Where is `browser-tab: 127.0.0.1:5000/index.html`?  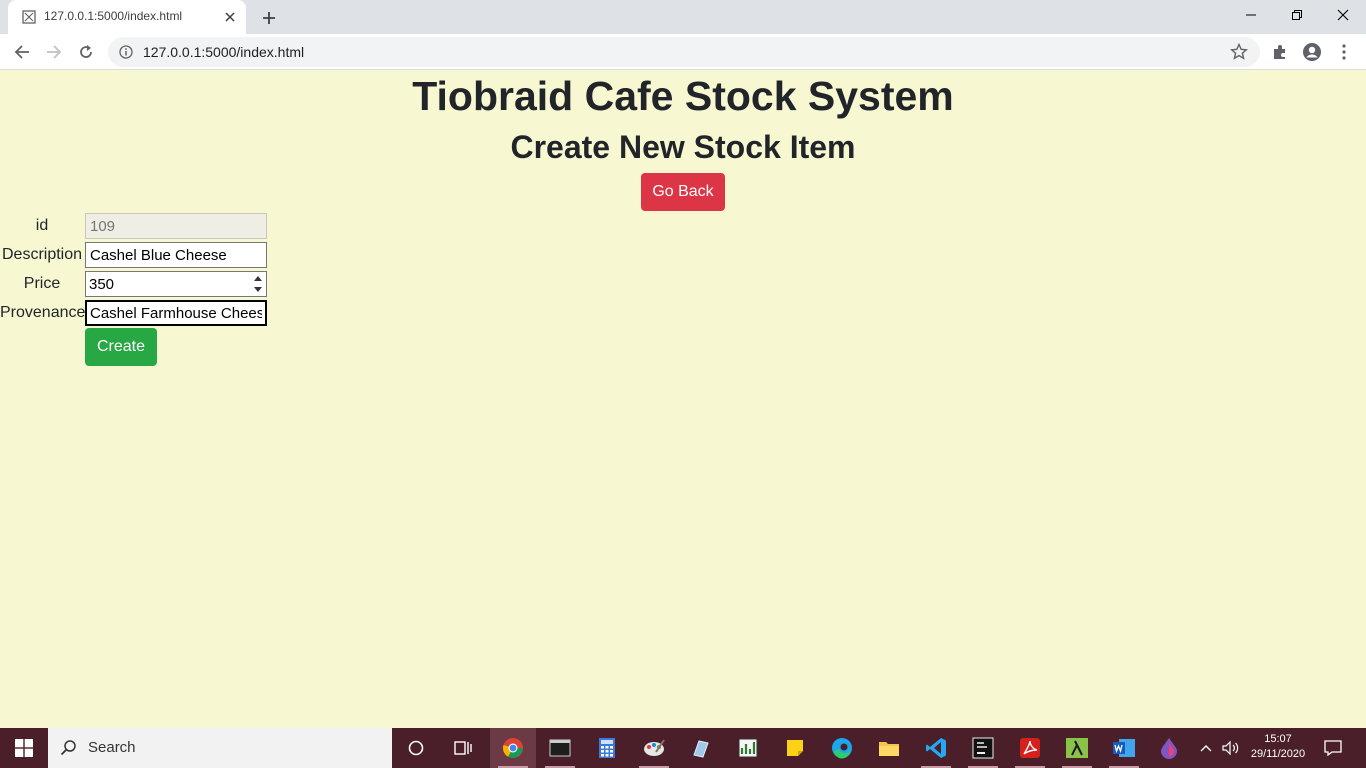
browser-tab: 127.0.0.1:5000/index.html is located at coordinates (127, 17).